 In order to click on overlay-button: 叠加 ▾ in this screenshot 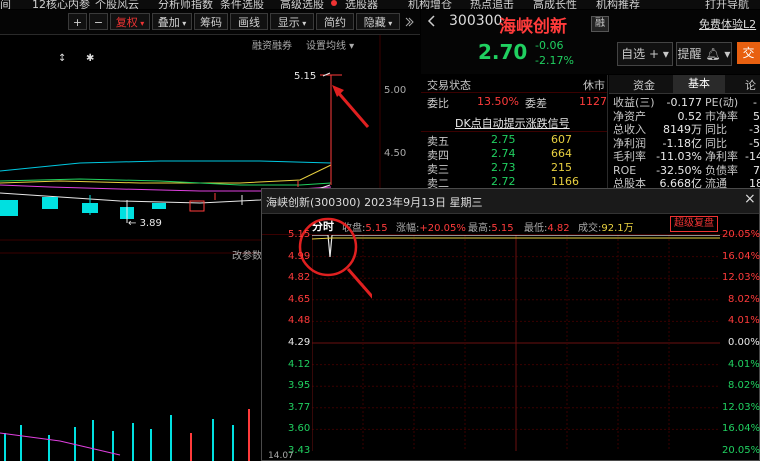, I will do `click(172, 21)`.